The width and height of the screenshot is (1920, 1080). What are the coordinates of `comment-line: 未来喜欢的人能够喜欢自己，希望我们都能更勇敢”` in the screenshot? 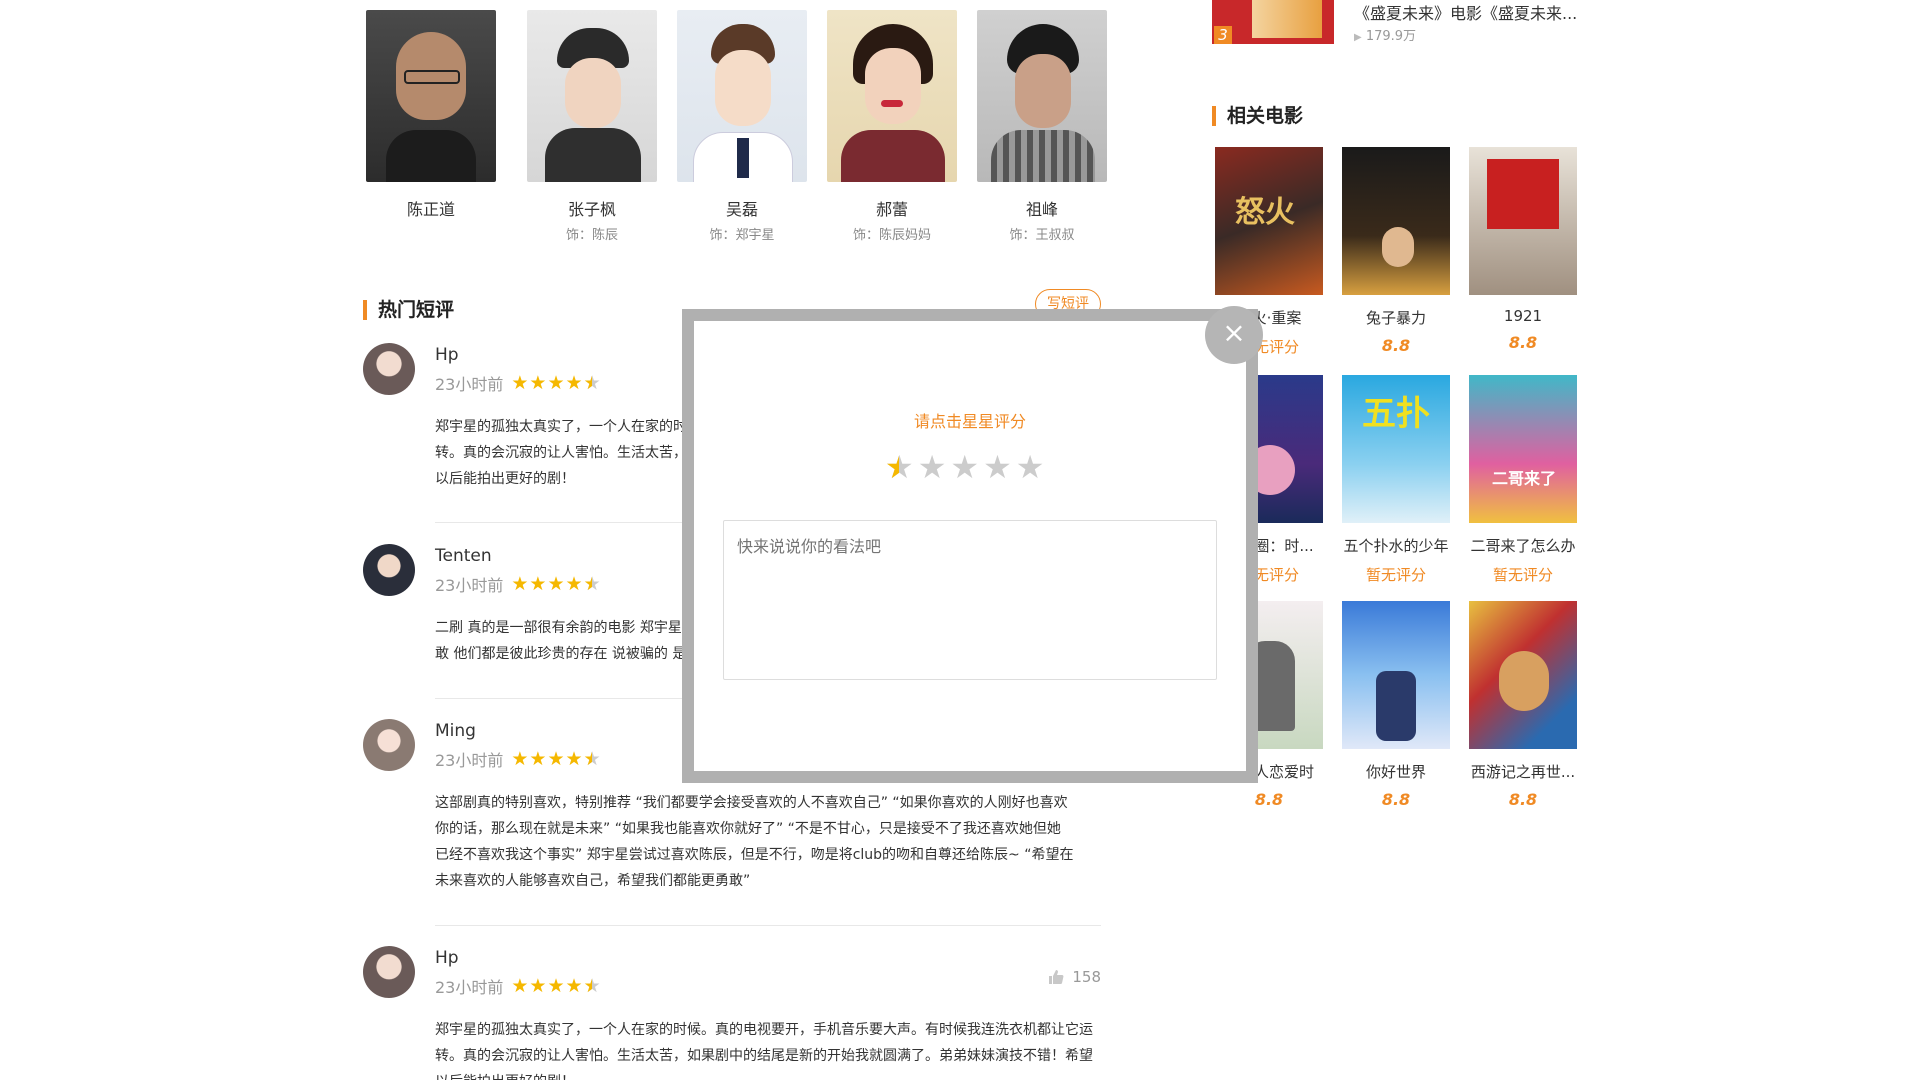 It's located at (593, 881).